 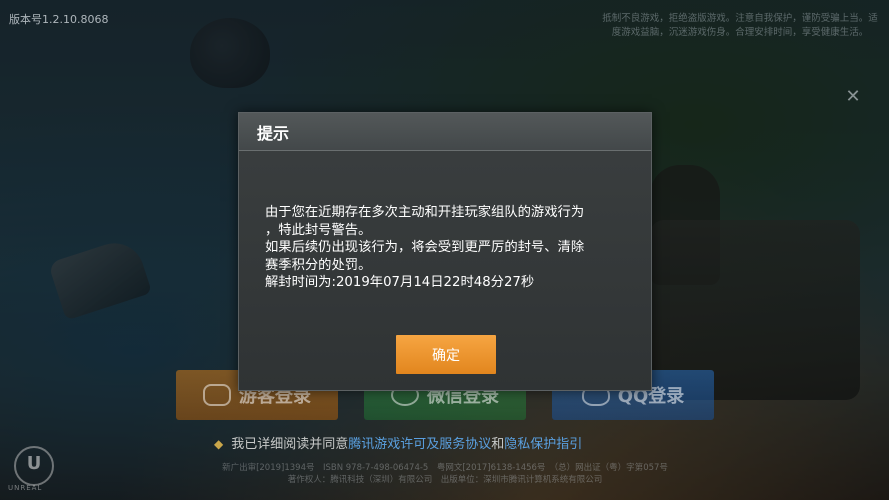 I want to click on agreement-row: ◆ 我已详细阅读并同意腾讯游戏许可及服务协议和隐私保护指引, so click(x=398, y=442).